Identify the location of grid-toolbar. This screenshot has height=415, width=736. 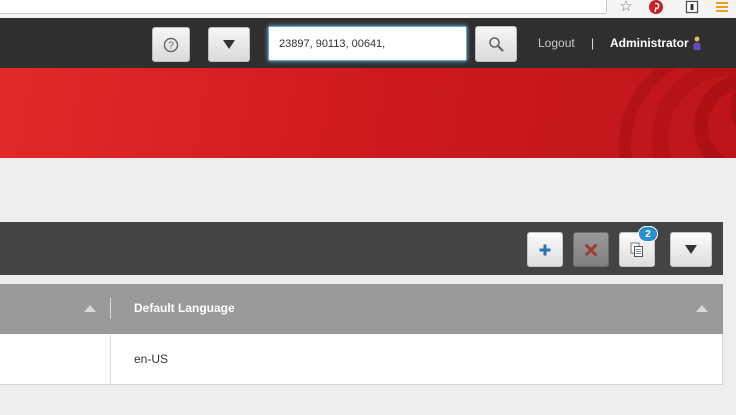
(361, 248).